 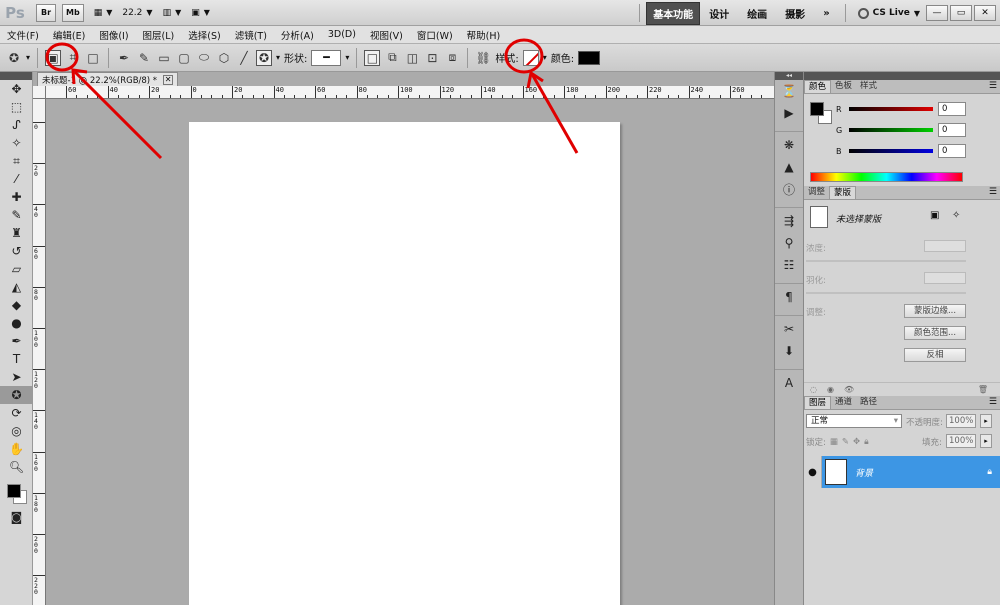 I want to click on fill-pixels-mode-icon: □, so click(x=93, y=58).